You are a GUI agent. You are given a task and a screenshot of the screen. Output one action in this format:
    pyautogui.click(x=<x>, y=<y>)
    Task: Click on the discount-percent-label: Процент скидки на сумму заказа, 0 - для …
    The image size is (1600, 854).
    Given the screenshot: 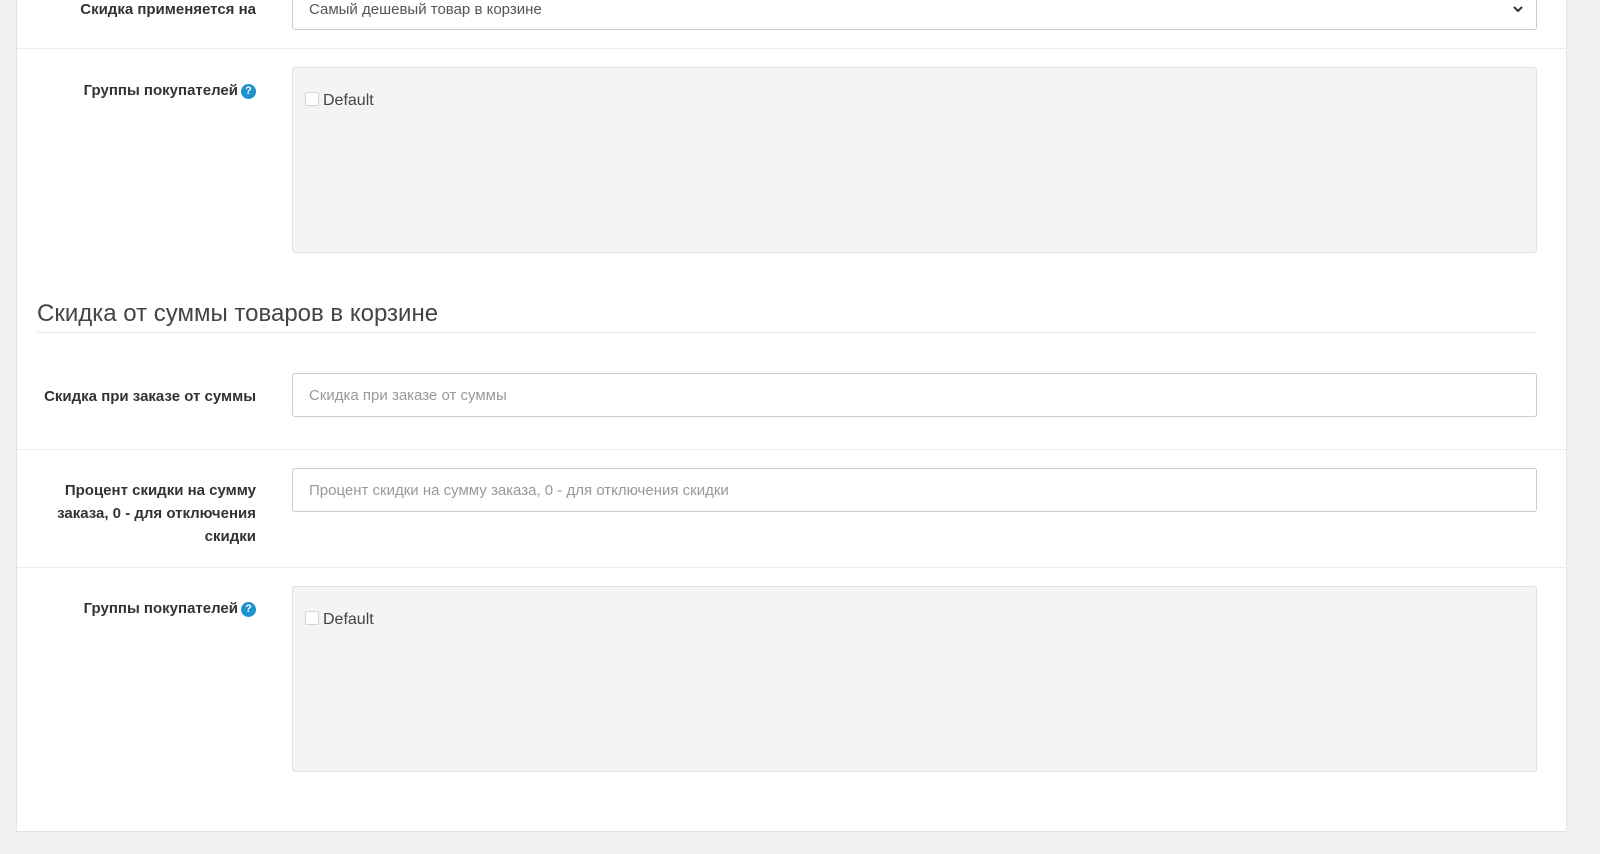 What is the action you would take?
    pyautogui.click(x=156, y=513)
    